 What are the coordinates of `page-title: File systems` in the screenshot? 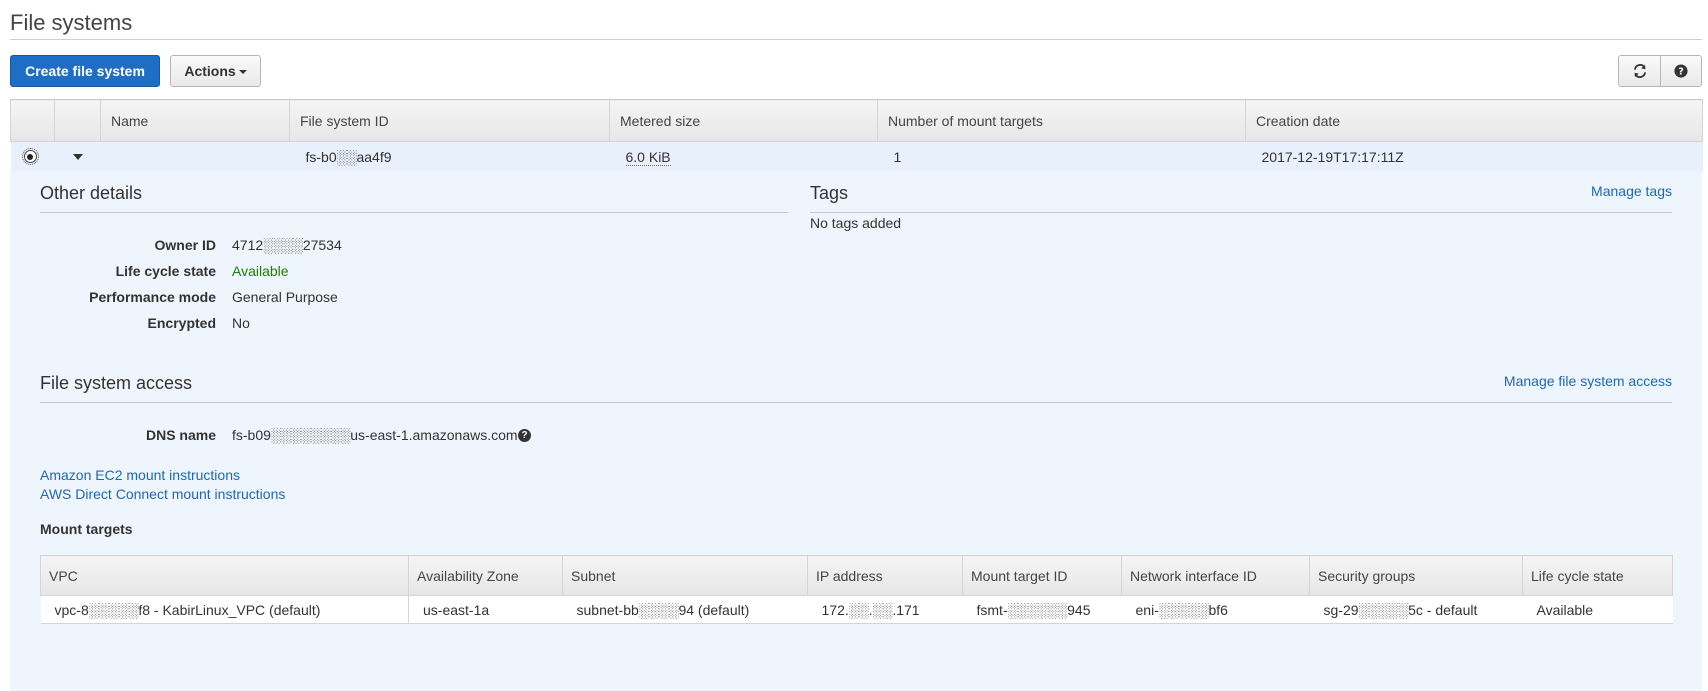 It's located at (71, 22).